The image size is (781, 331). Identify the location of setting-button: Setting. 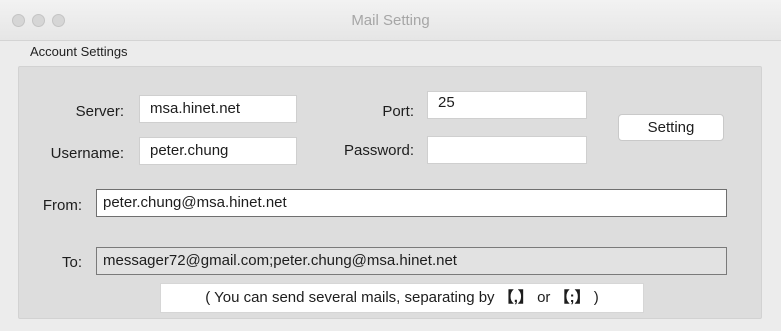
(671, 127).